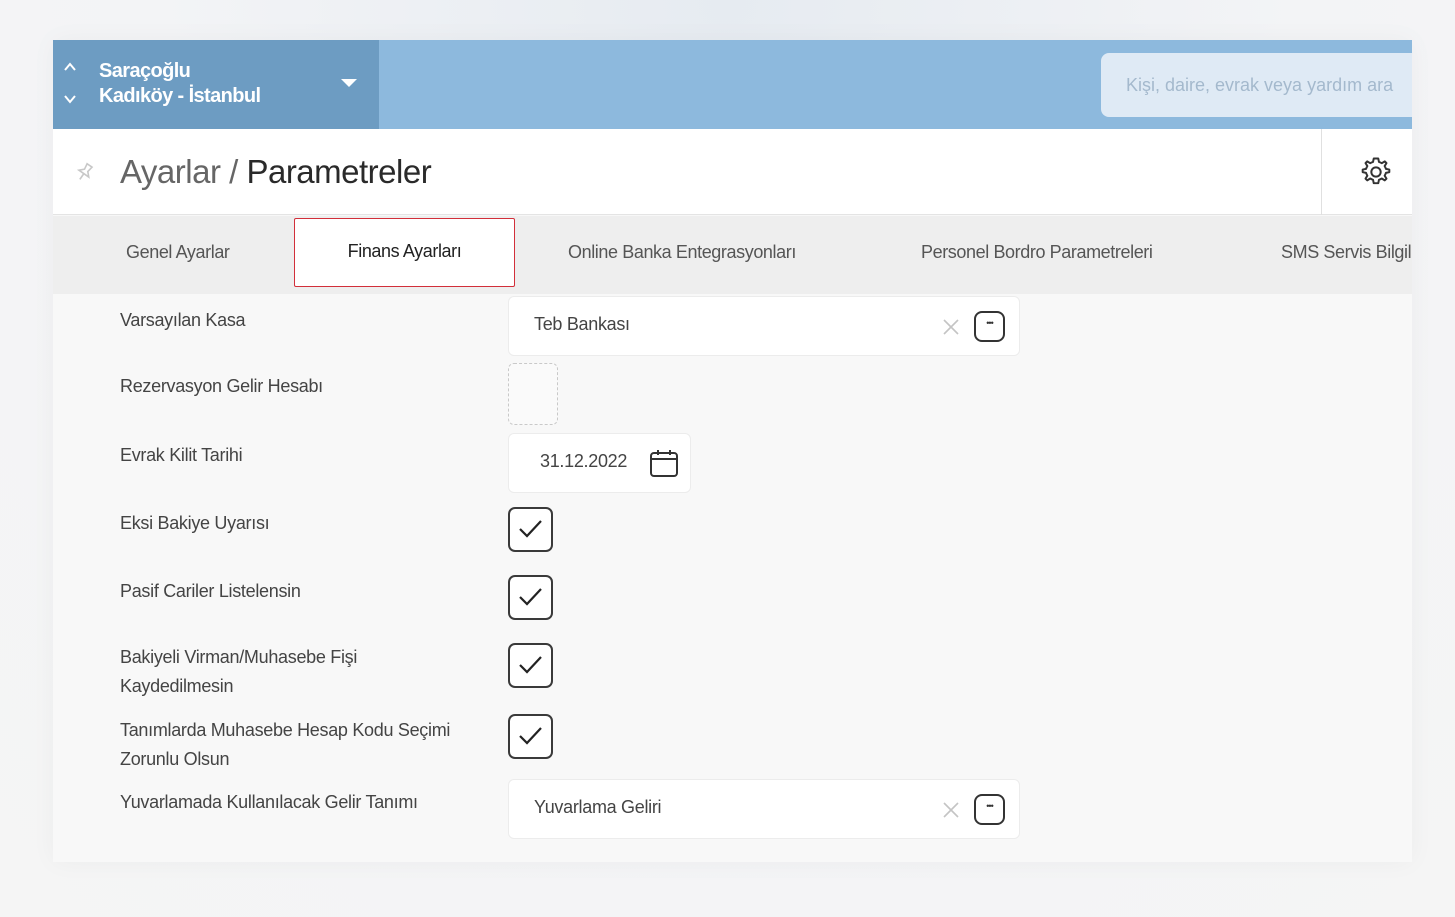  Describe the element at coordinates (221, 386) in the screenshot. I see `rezervasyon-gelir-hesabi-label: Rezervasyon Gelir Hesabı` at that location.